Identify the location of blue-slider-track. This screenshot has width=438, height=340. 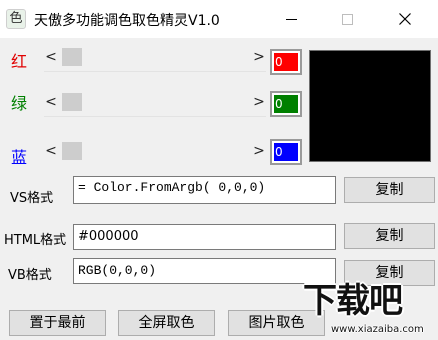
(155, 151).